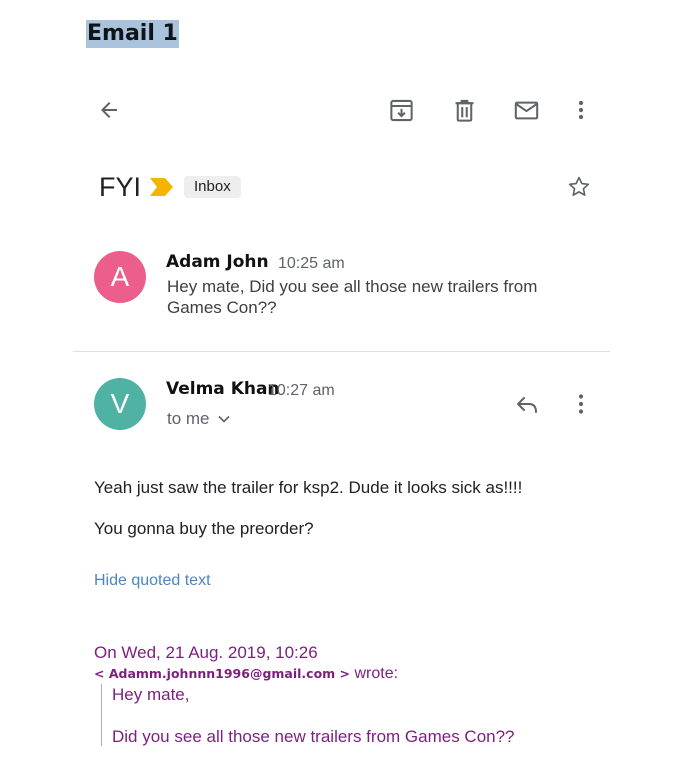 This screenshot has height=769, width=687. I want to click on message-more-button, so click(581, 404).